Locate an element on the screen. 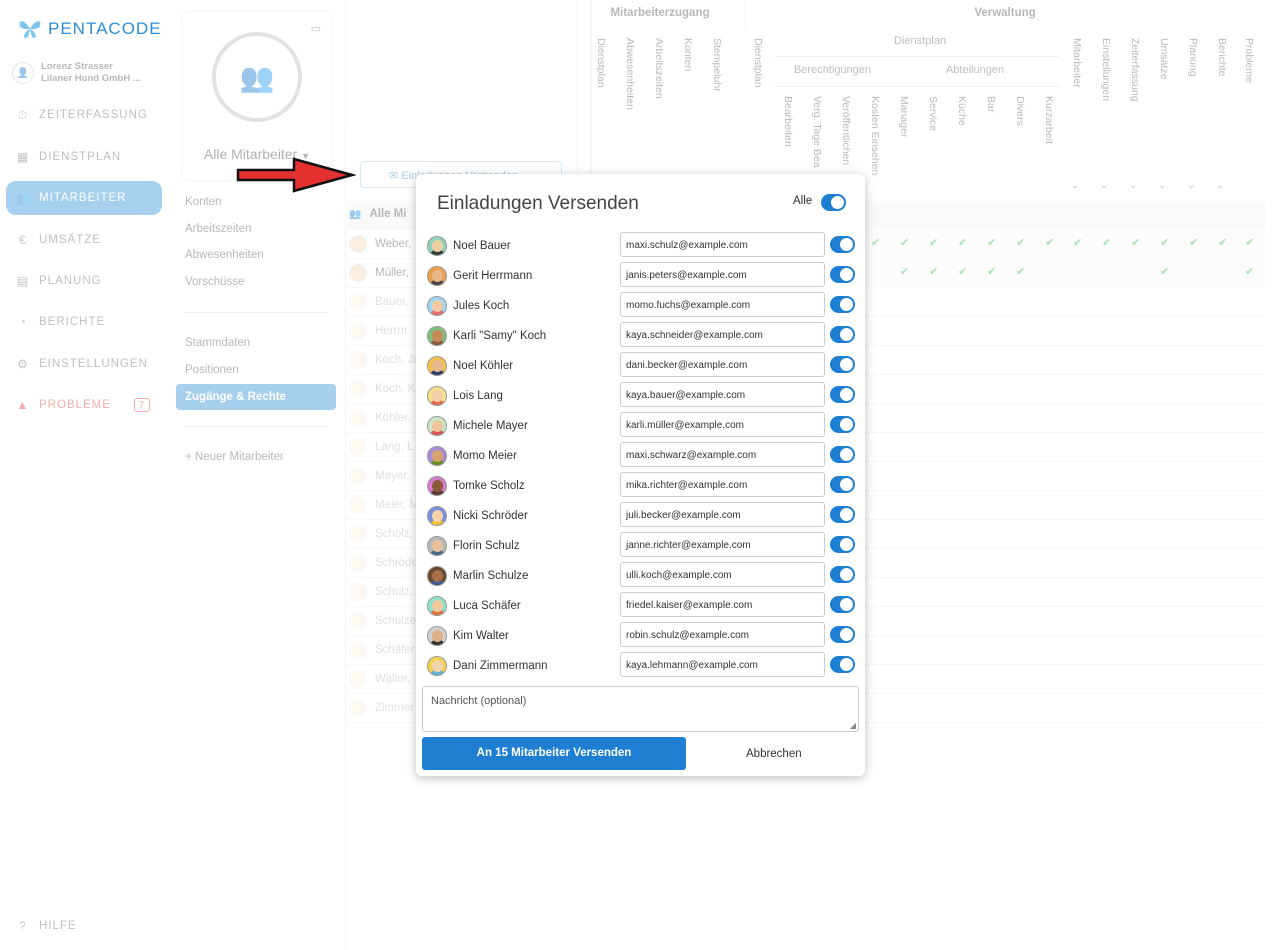 The height and width of the screenshot is (950, 1281). nav-item-probleme: ▲ PROBLEME 7 is located at coordinates (84, 405).